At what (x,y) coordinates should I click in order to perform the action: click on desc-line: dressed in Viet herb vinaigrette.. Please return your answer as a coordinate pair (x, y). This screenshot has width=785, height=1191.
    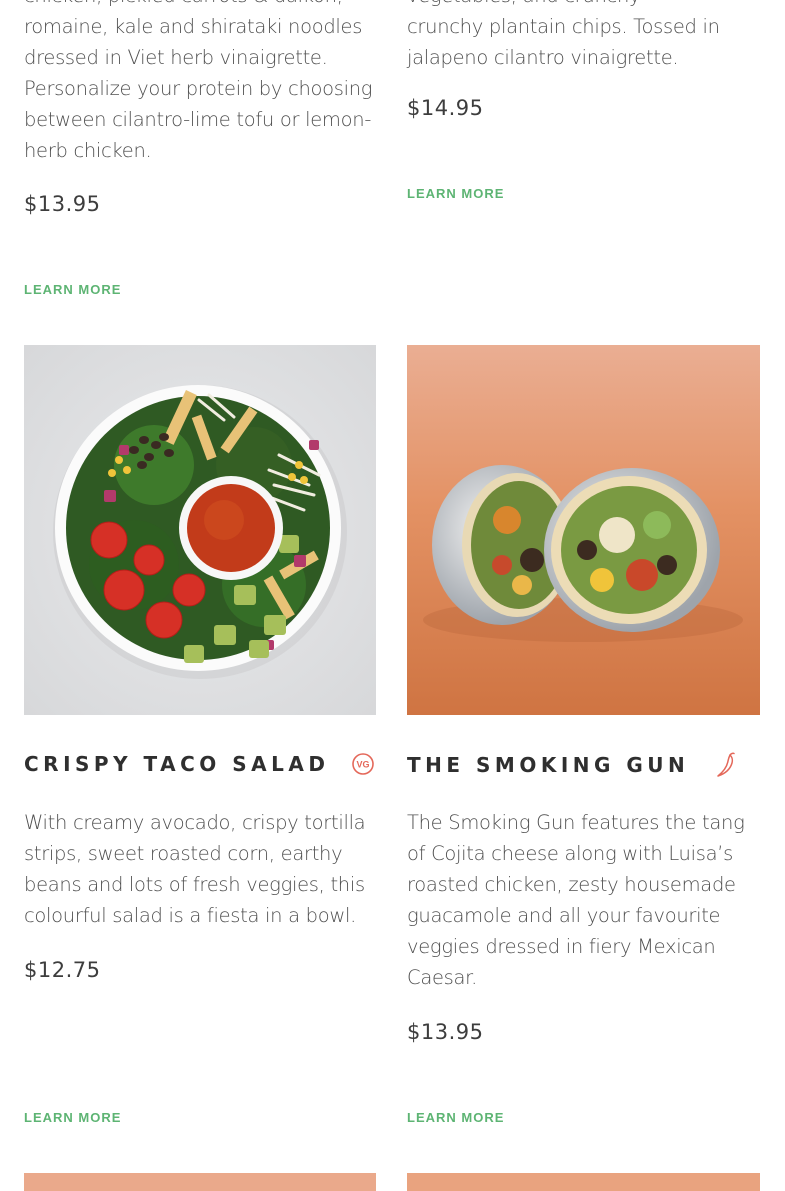
    Looking at the image, I should click on (176, 57).